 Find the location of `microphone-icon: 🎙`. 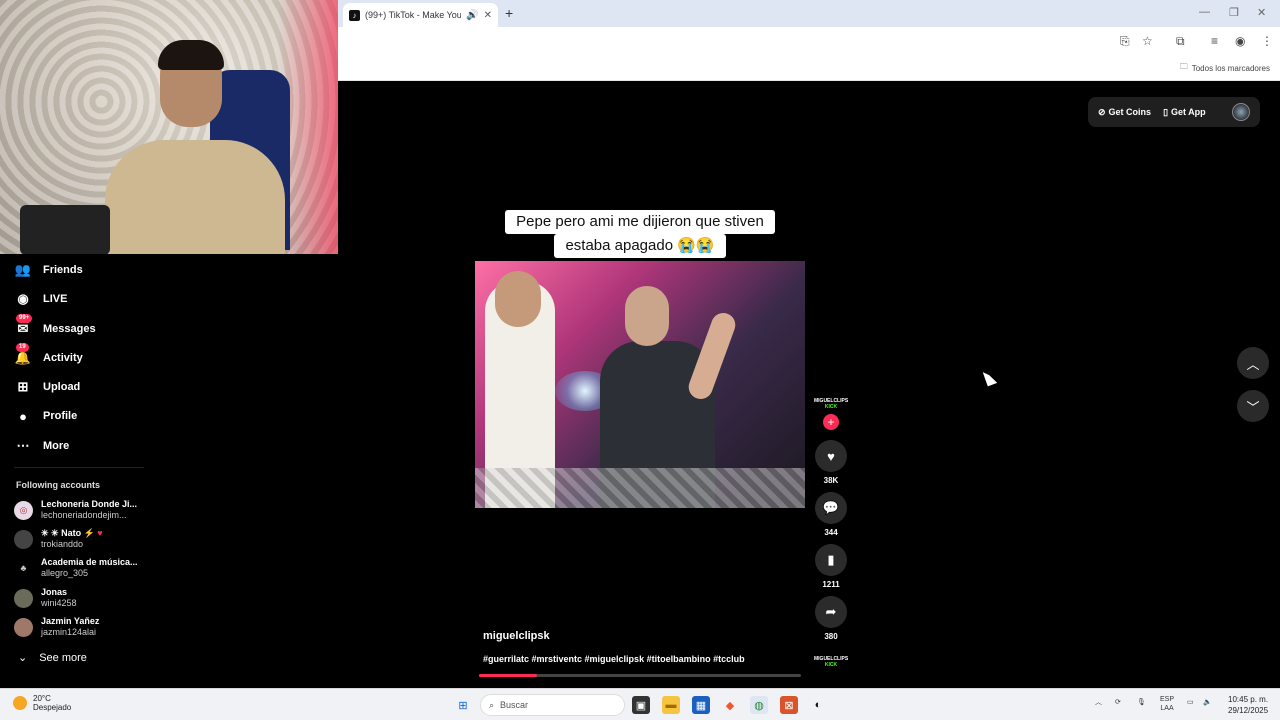

microphone-icon: 🎙 is located at coordinates (1141, 702).